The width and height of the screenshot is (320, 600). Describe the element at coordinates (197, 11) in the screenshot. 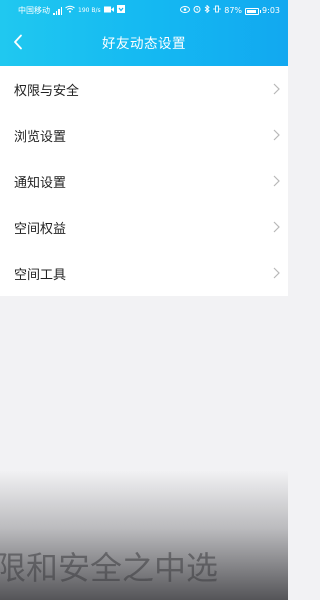

I see `alarm-icon` at that location.